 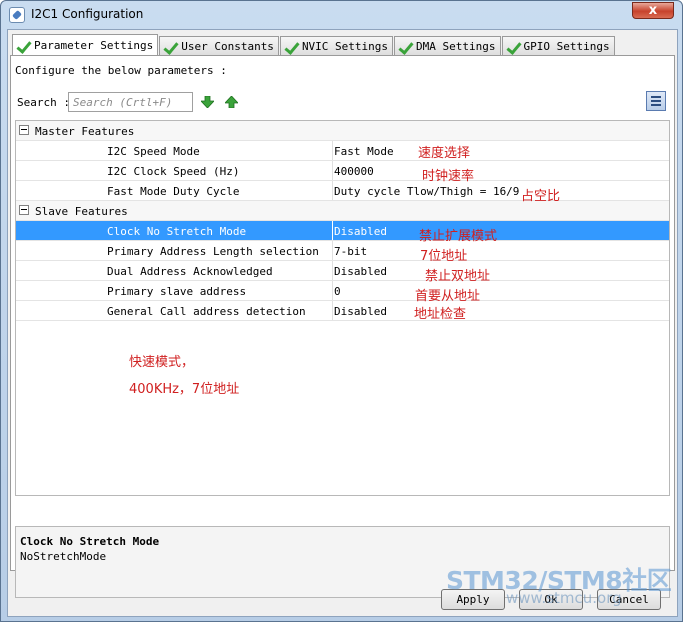 I want to click on table-row: Primary Address Length selection 7-bit, so click(x=342, y=251).